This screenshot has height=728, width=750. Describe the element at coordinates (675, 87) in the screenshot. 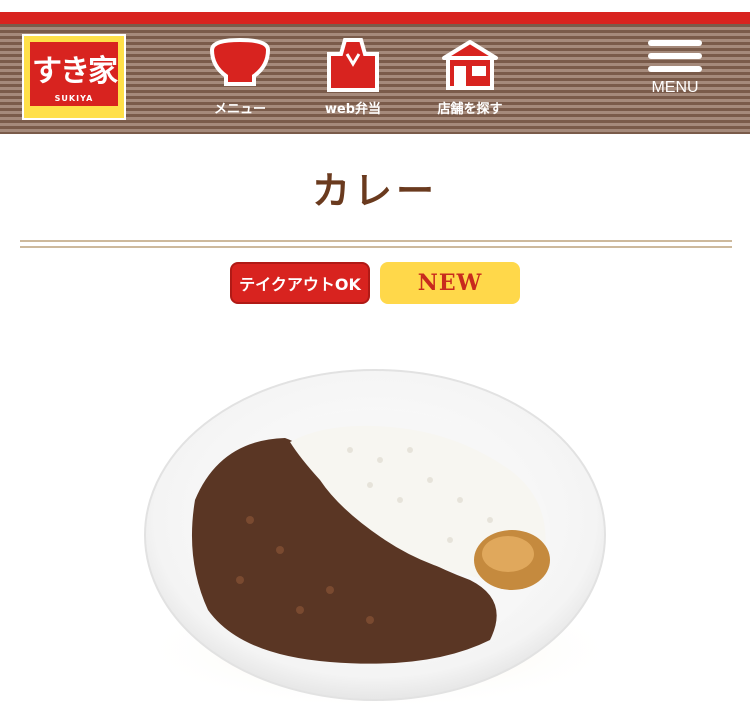

I see `menu-label: MENU` at that location.